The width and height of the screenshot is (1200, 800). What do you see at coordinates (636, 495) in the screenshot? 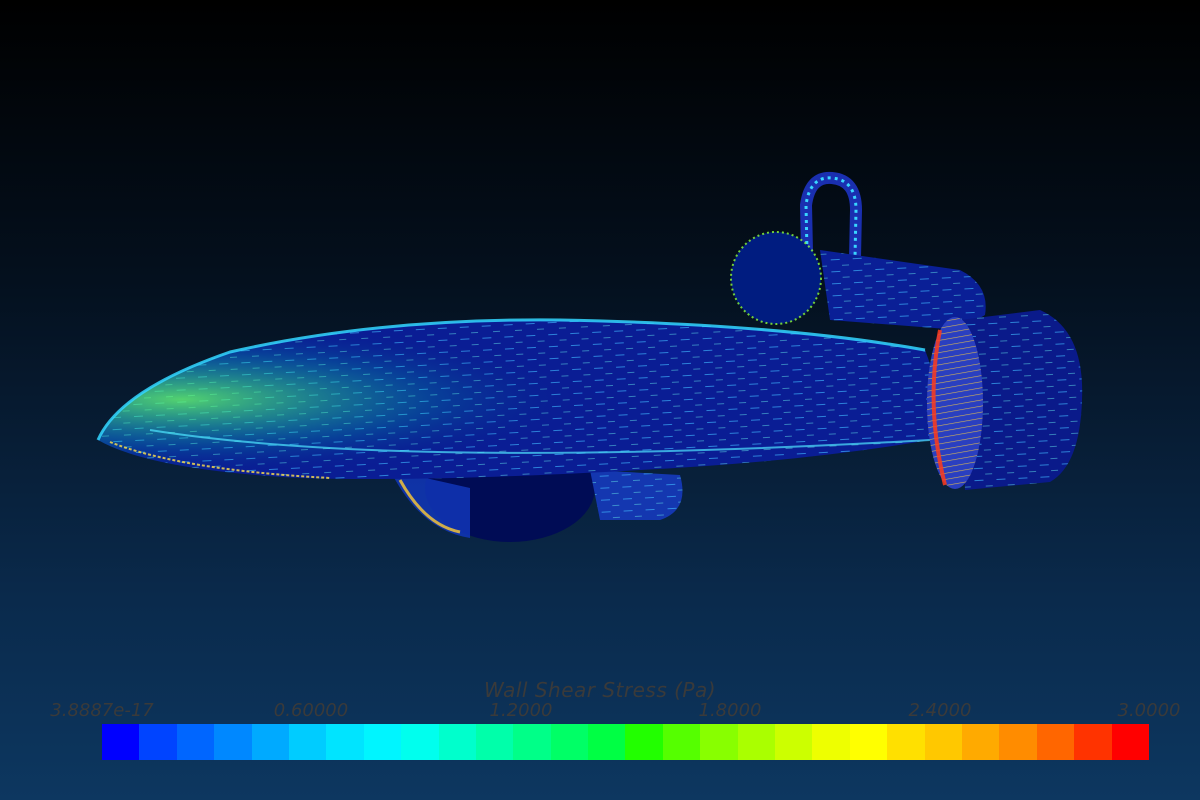
I see `side-skirt` at bounding box center [636, 495].